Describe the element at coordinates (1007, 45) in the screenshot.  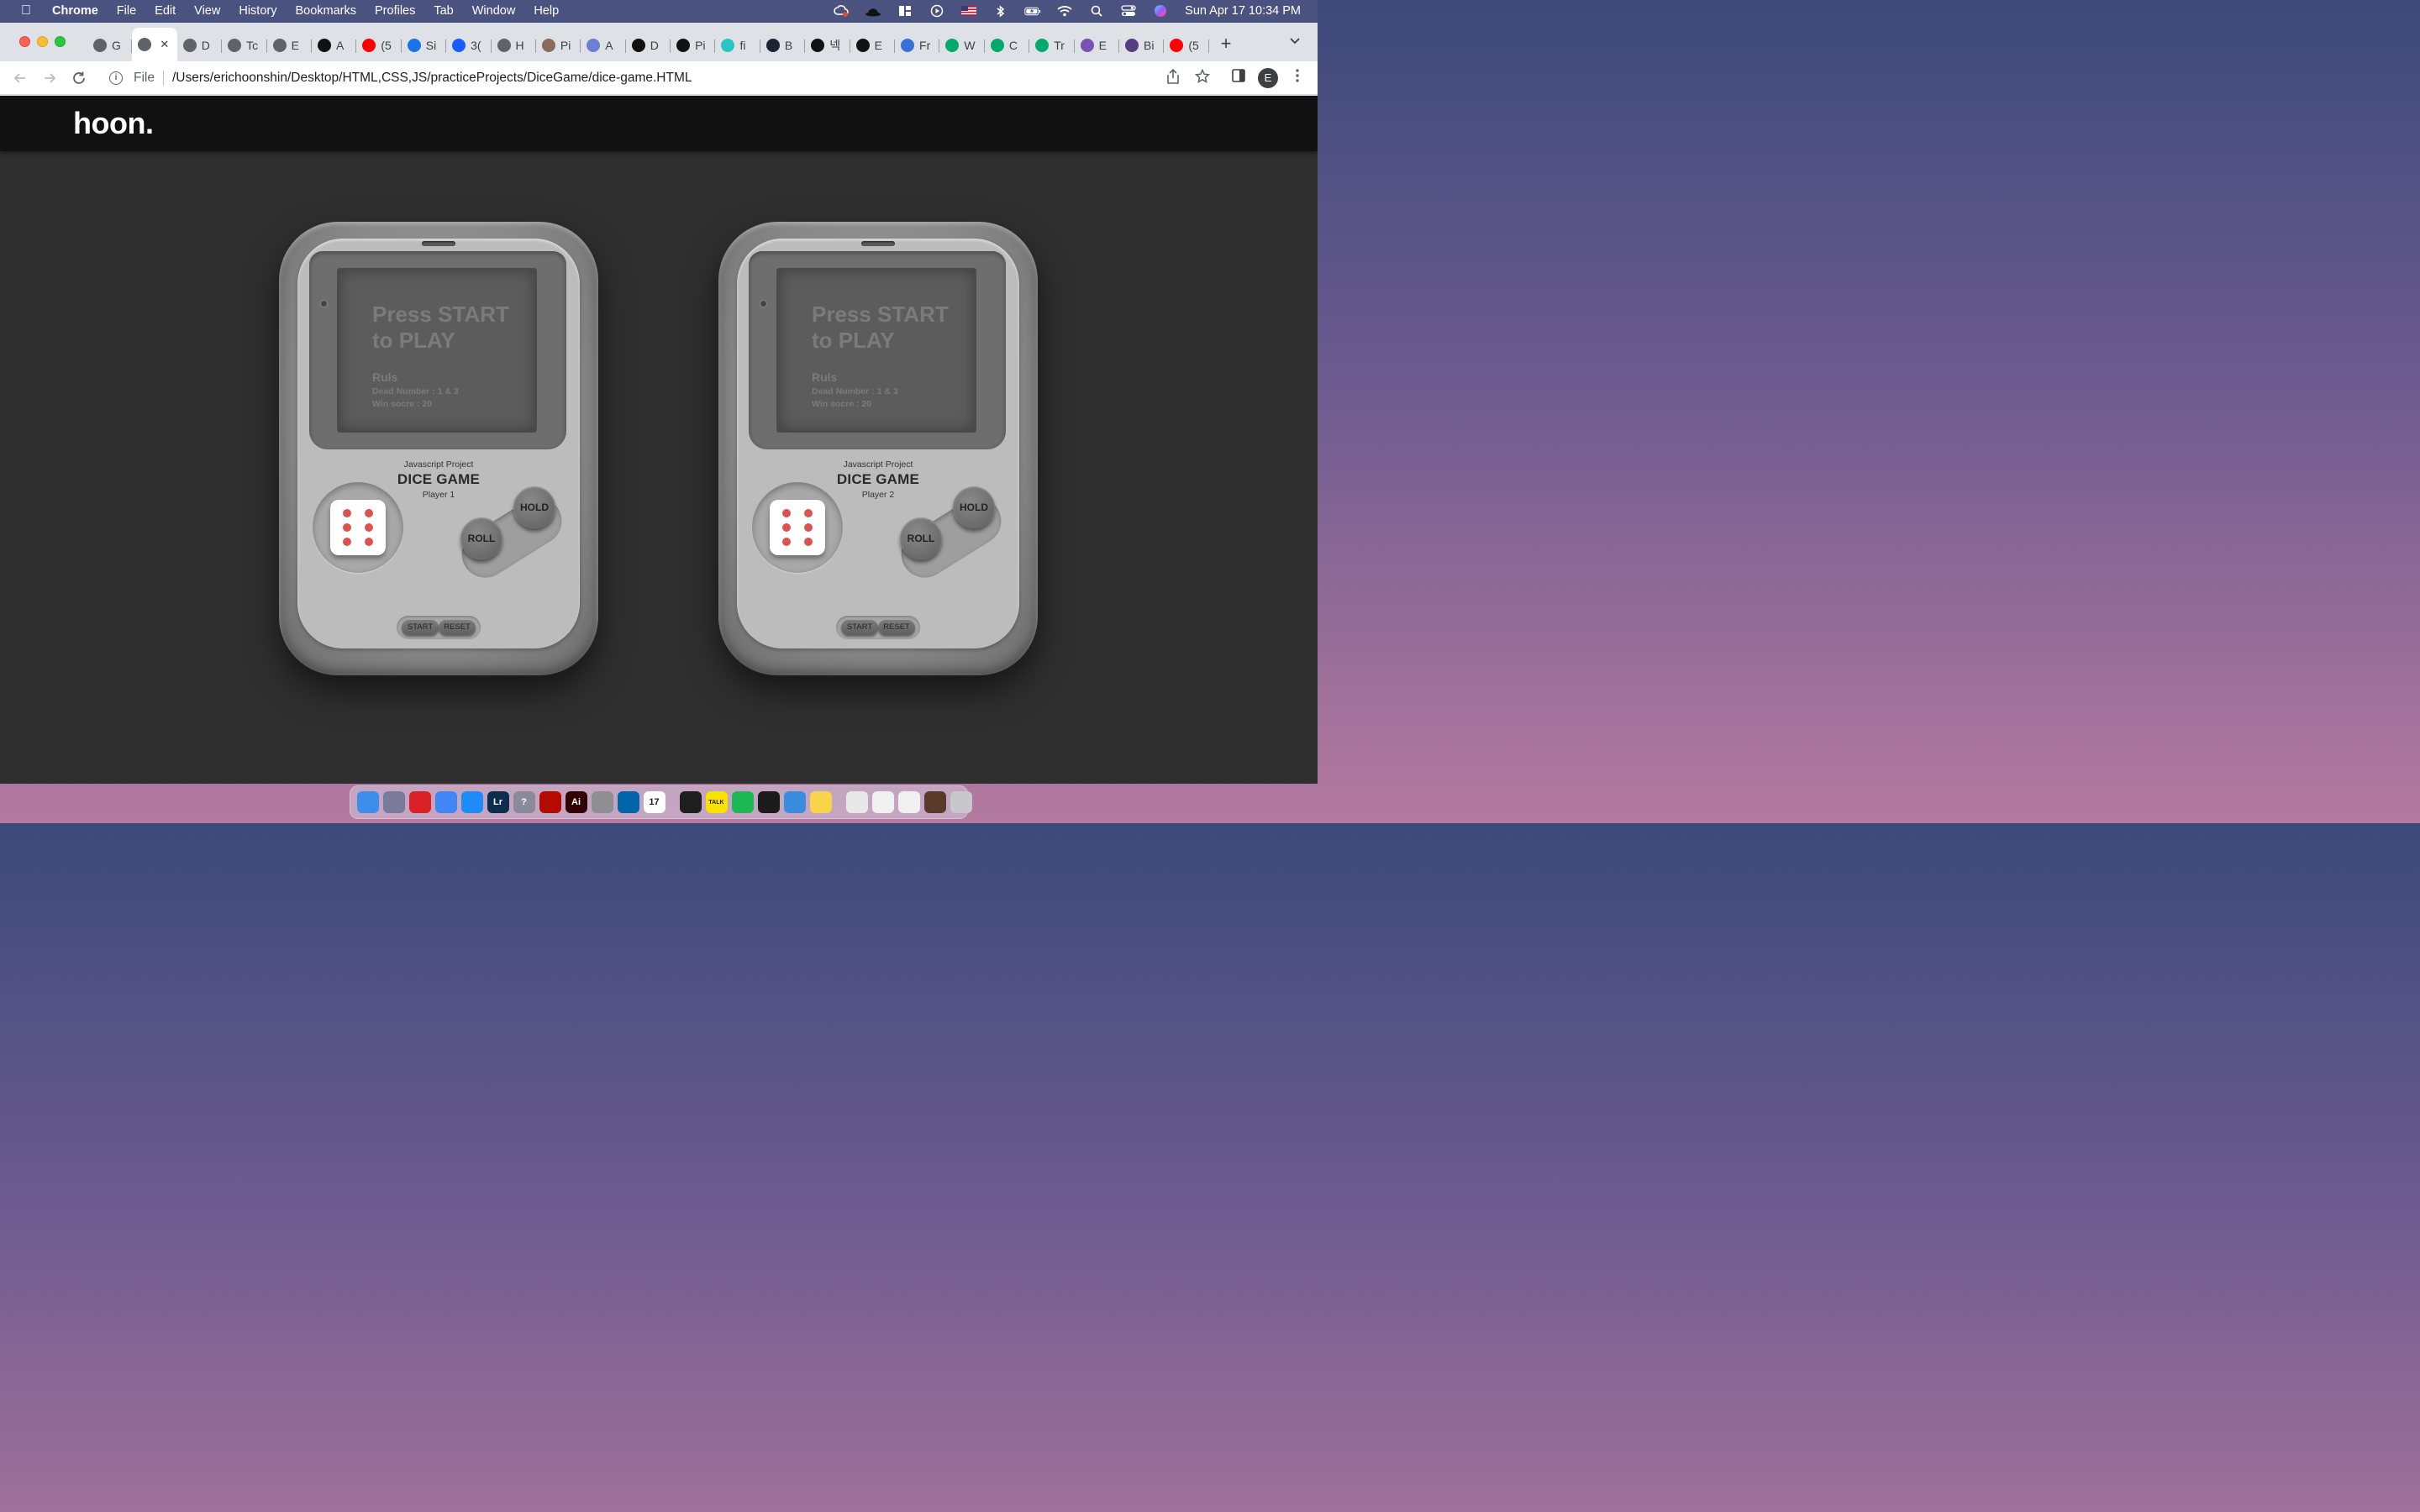
I see `browser-tab: C` at that location.